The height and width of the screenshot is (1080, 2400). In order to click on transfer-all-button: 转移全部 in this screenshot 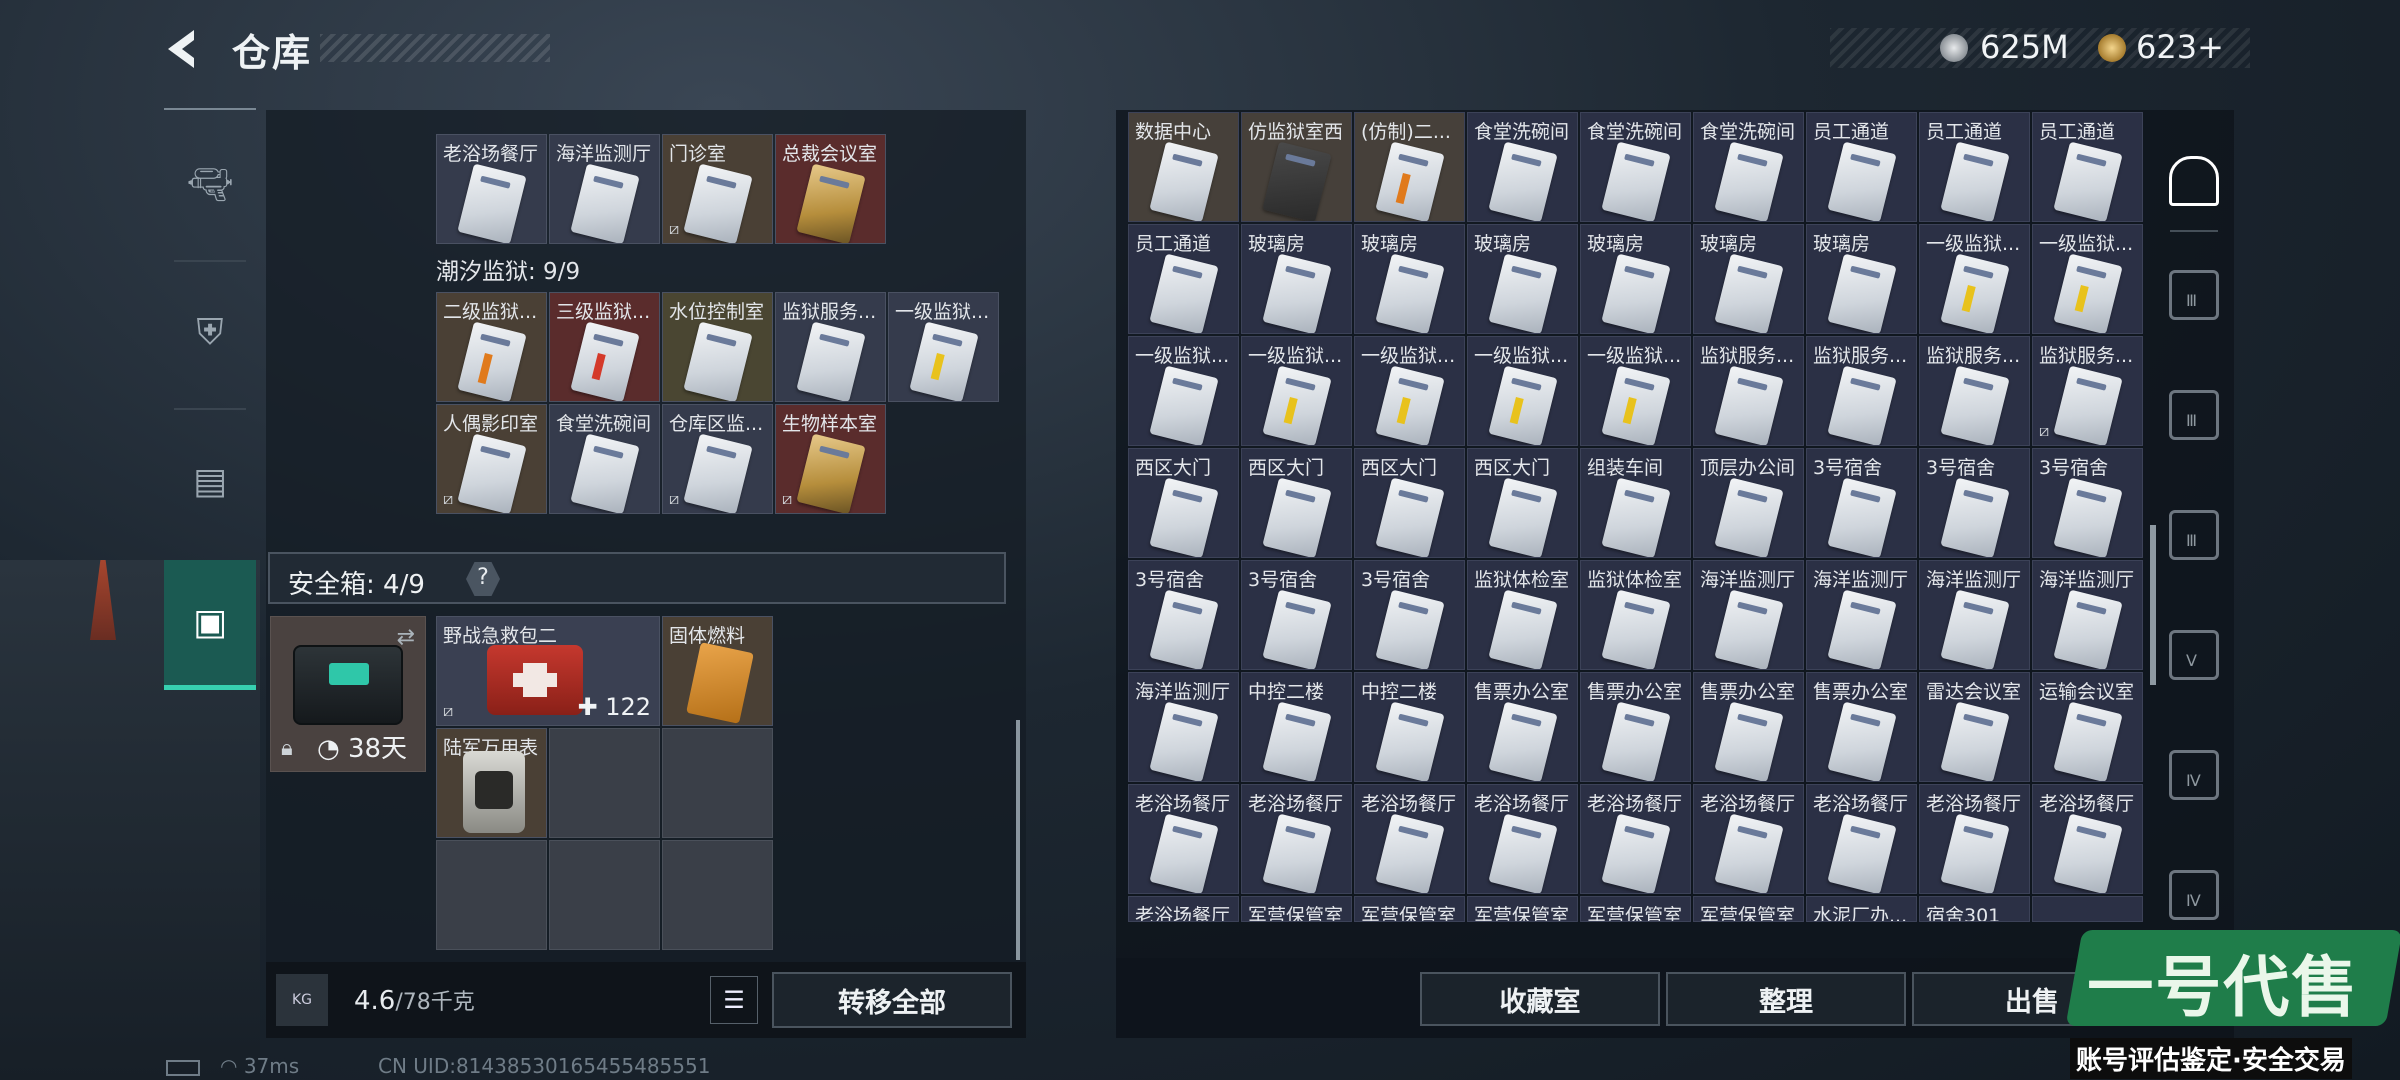, I will do `click(892, 1000)`.